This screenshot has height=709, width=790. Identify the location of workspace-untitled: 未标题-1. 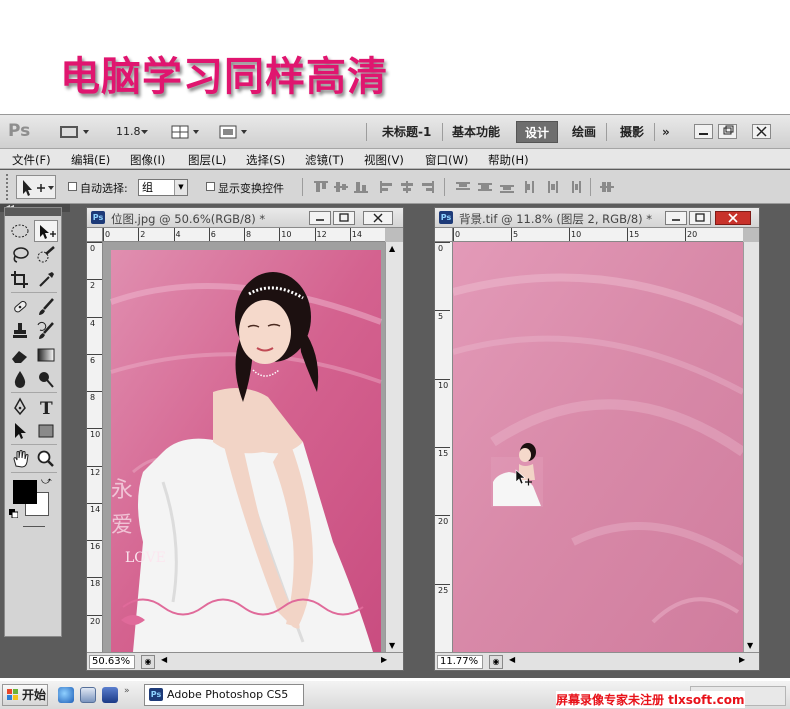
(406, 132).